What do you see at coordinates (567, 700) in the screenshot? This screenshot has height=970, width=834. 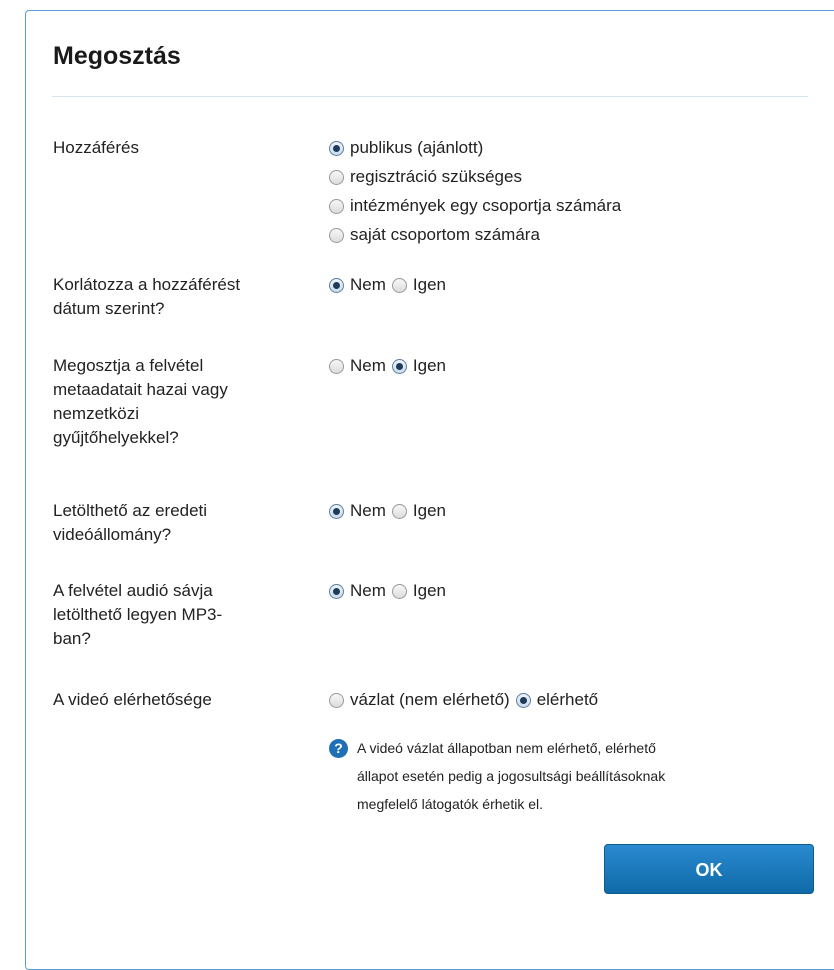 I see `availability-available: elérhető` at bounding box center [567, 700].